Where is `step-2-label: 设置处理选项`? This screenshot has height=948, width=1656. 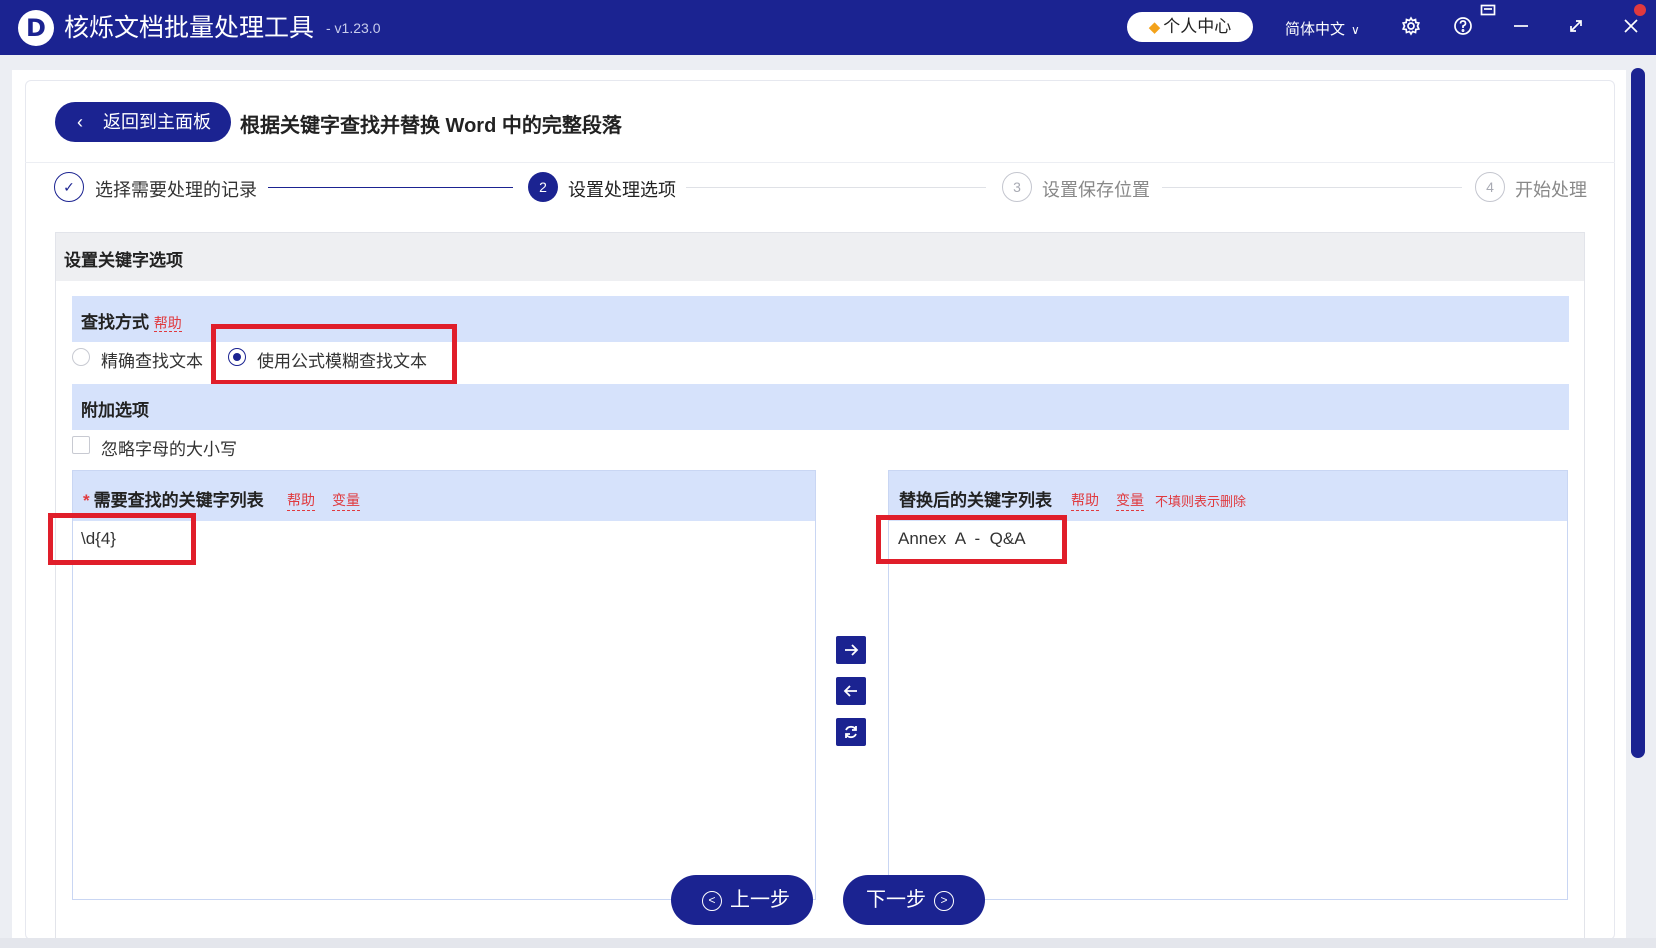
step-2-label: 设置处理选项 is located at coordinates (622, 190).